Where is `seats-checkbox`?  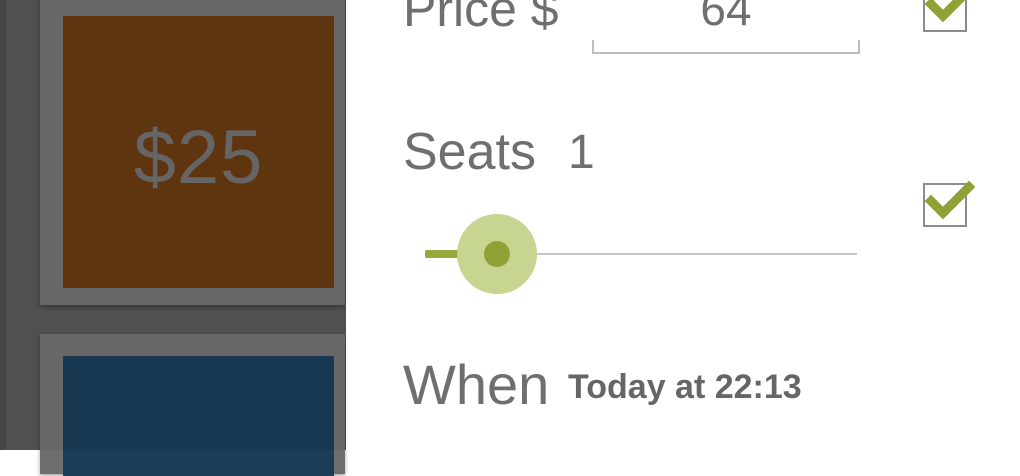
seats-checkbox is located at coordinates (949, 203).